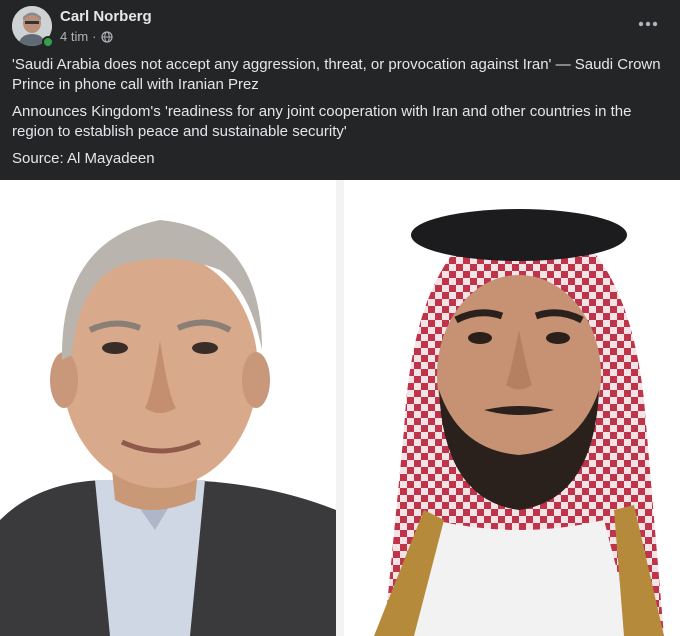 The image size is (680, 636). Describe the element at coordinates (106, 36) in the screenshot. I see `globe-icon` at that location.